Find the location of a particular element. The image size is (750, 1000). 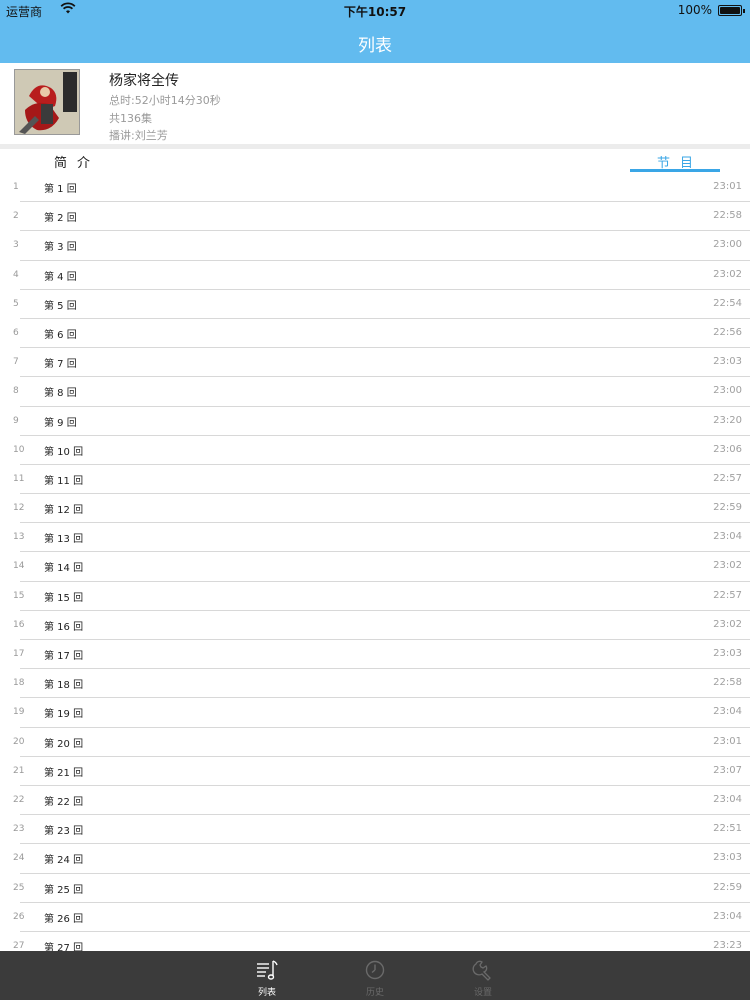

episode-title: 第 9 回 is located at coordinates (60, 423).